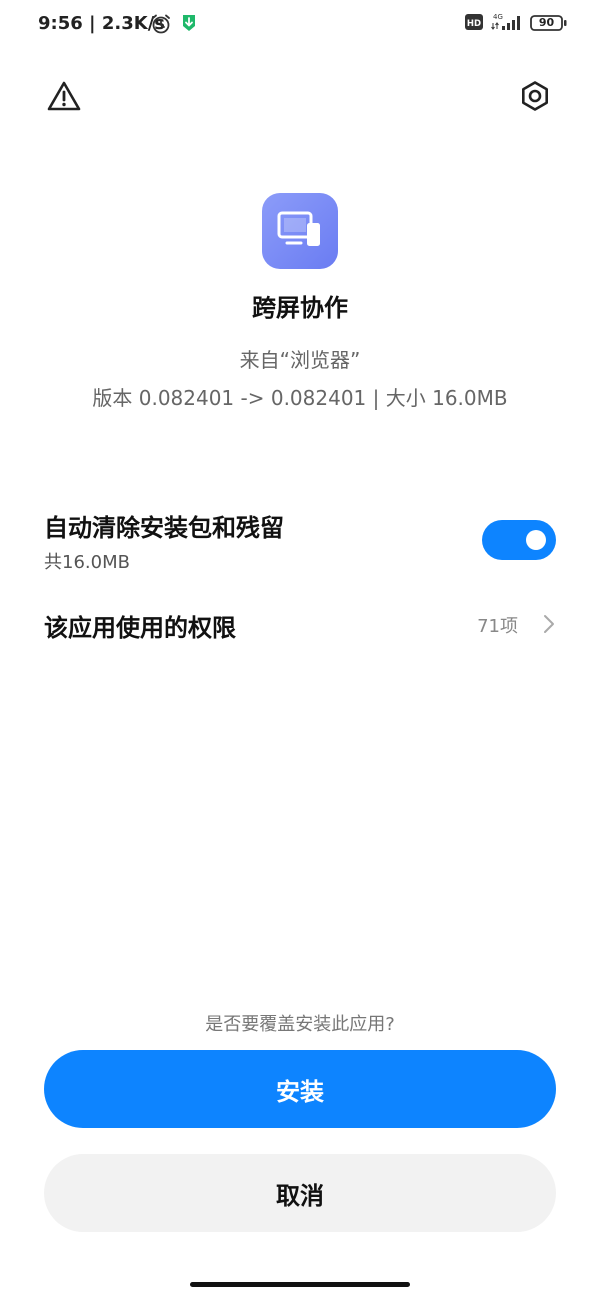  I want to click on warning-button, so click(64, 98).